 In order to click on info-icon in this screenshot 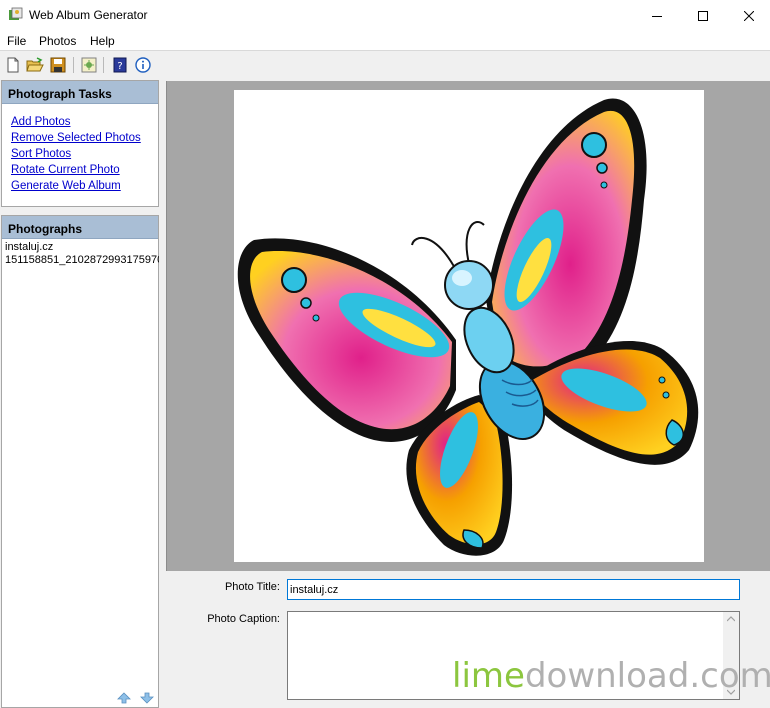, I will do `click(143, 65)`.